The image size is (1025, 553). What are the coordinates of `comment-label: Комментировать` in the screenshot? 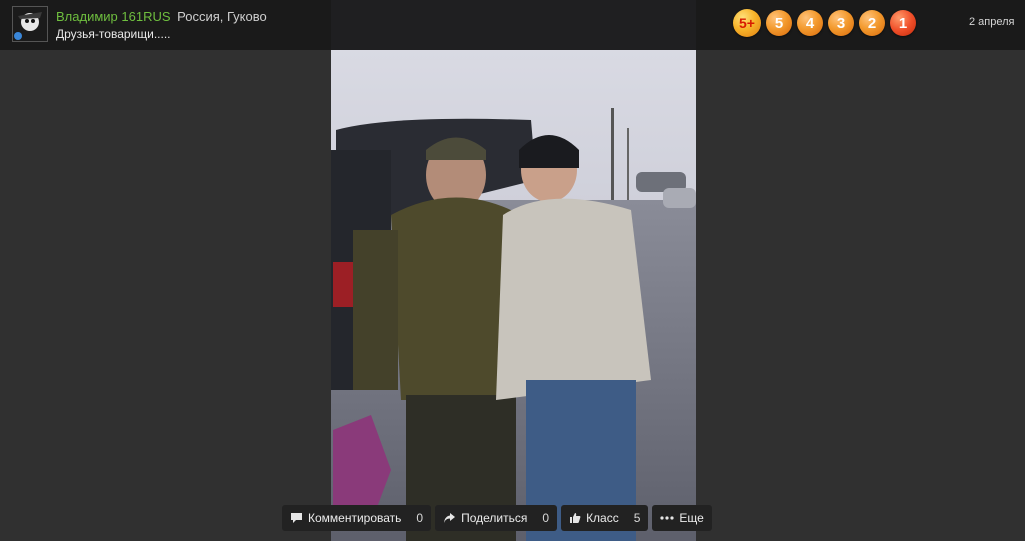 It's located at (355, 518).